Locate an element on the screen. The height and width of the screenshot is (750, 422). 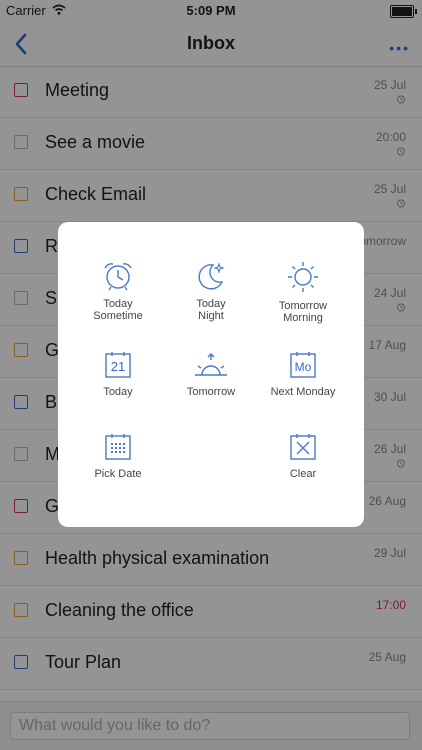
option-tomorrow: Tomorrow is located at coordinates (211, 374).